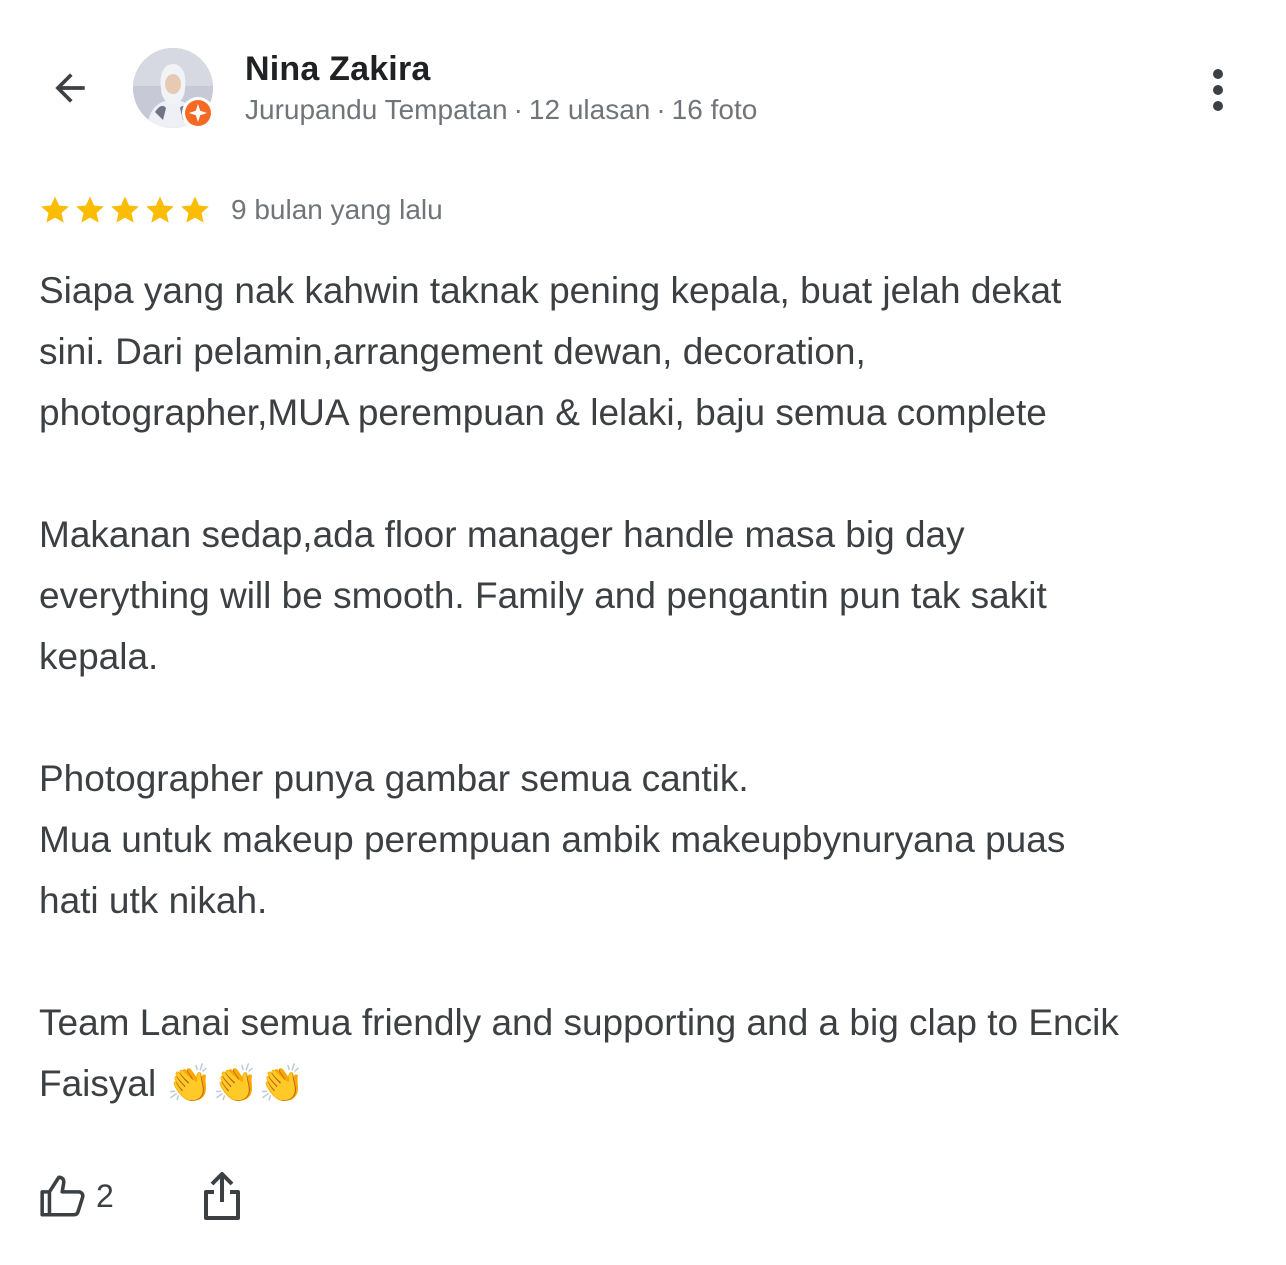 The image size is (1286, 1265). I want to click on more-options-button, so click(1218, 90).